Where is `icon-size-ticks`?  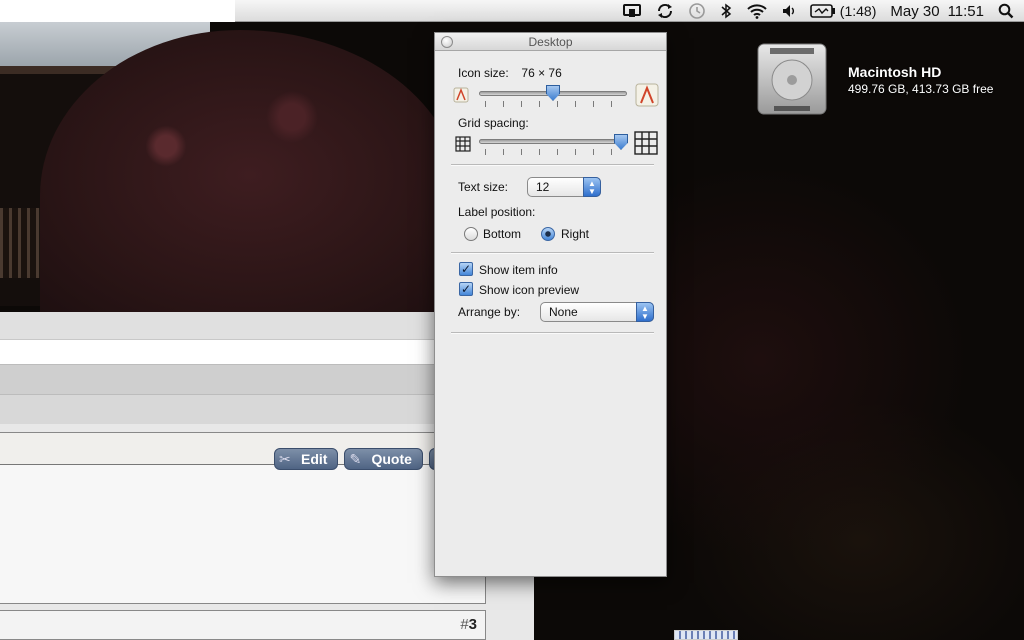 icon-size-ticks is located at coordinates (555, 104).